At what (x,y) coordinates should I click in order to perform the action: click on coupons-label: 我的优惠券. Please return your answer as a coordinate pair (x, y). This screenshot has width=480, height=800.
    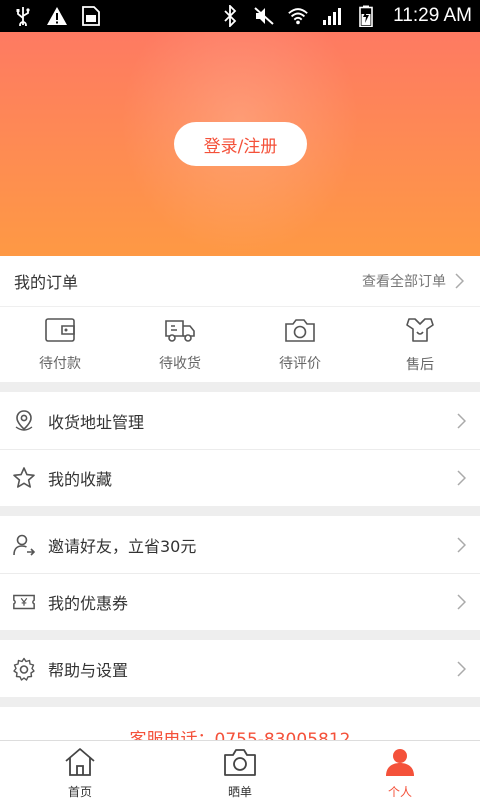
    Looking at the image, I should click on (88, 603).